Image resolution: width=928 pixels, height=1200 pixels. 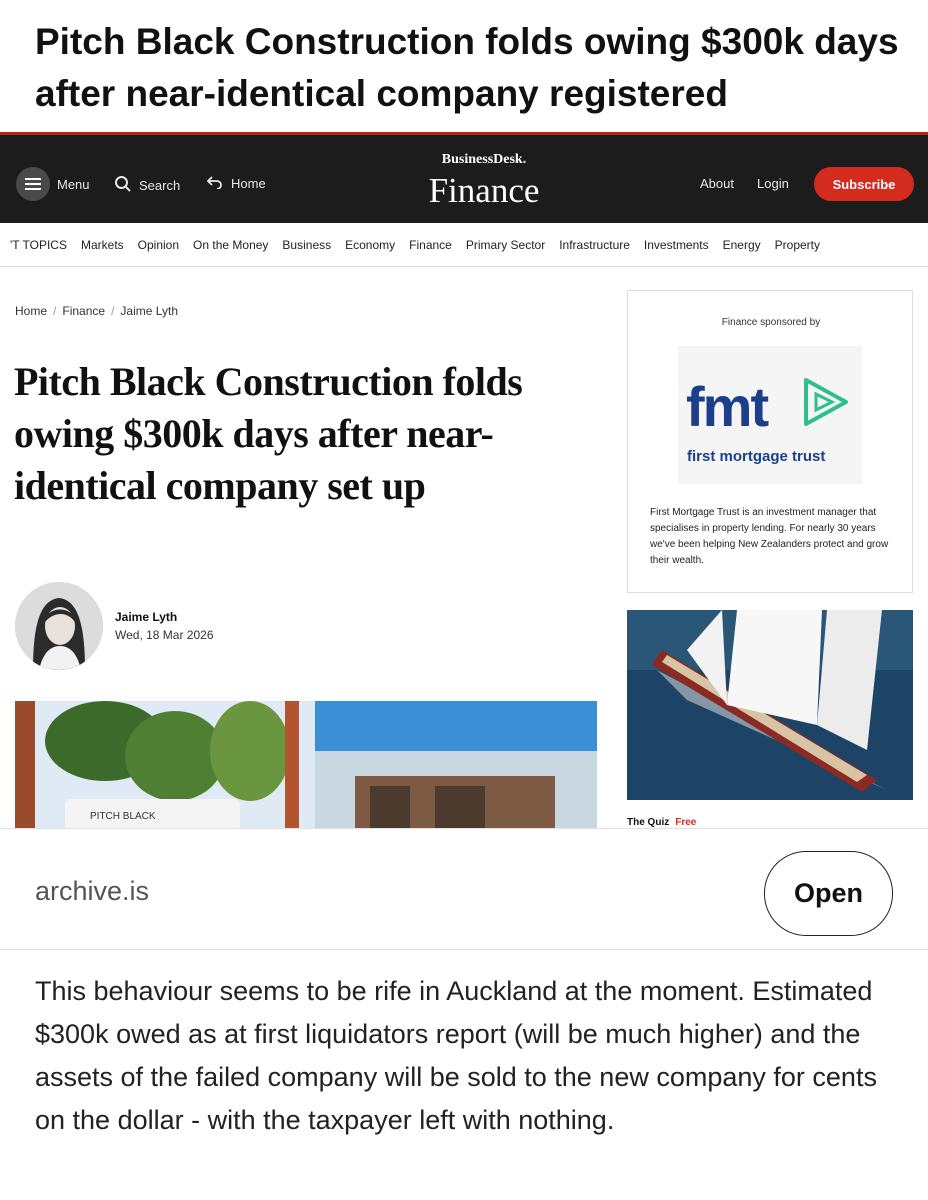 What do you see at coordinates (484, 159) in the screenshot?
I see `brand-small: BusinessDesk.` at bounding box center [484, 159].